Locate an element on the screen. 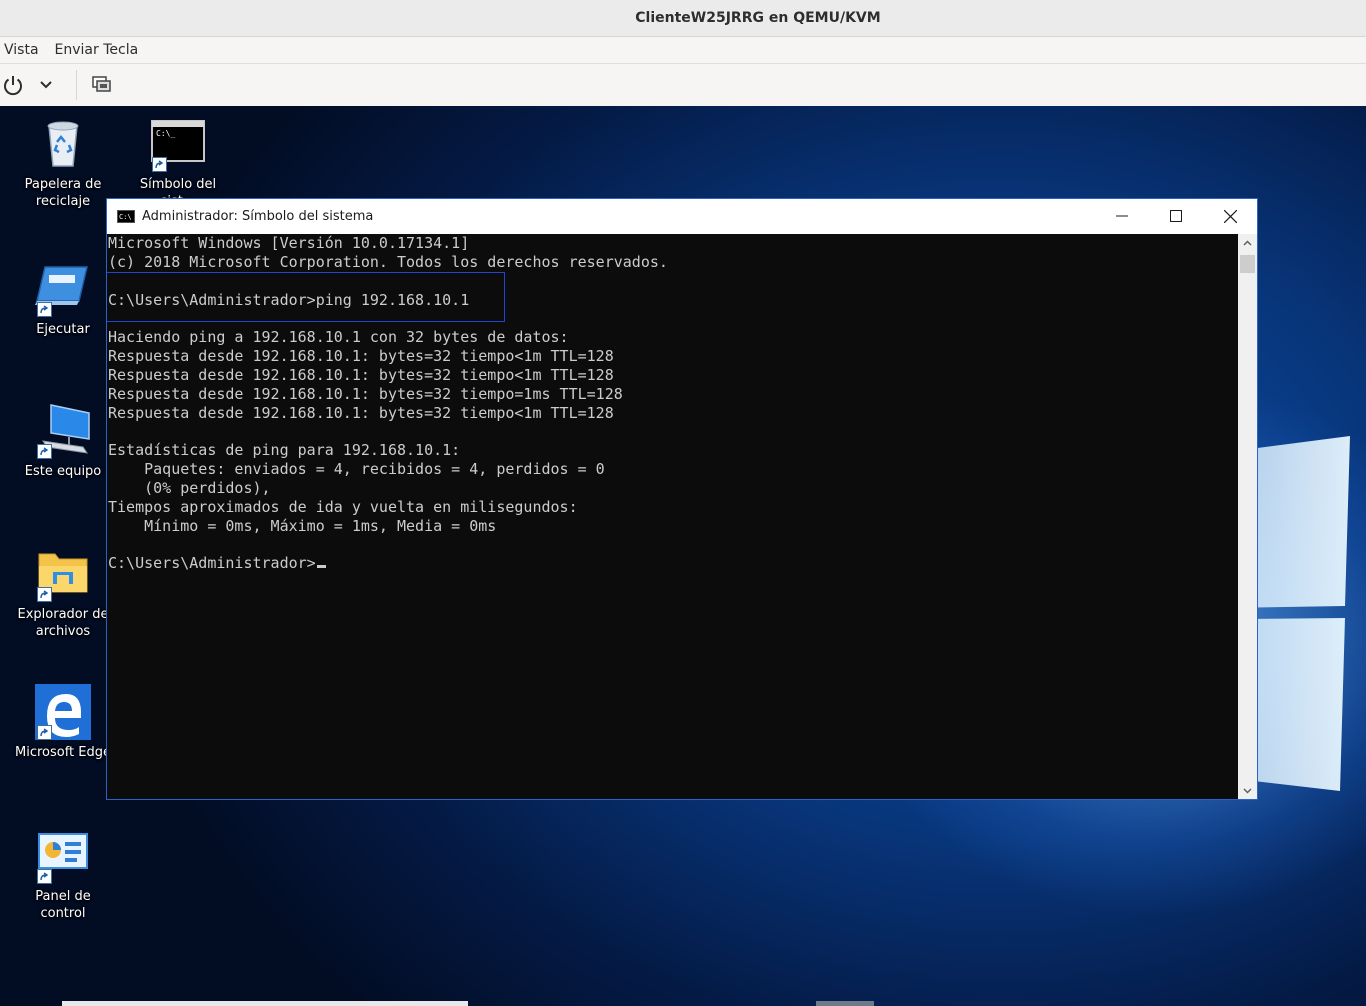  folder-icon is located at coordinates (63, 574).